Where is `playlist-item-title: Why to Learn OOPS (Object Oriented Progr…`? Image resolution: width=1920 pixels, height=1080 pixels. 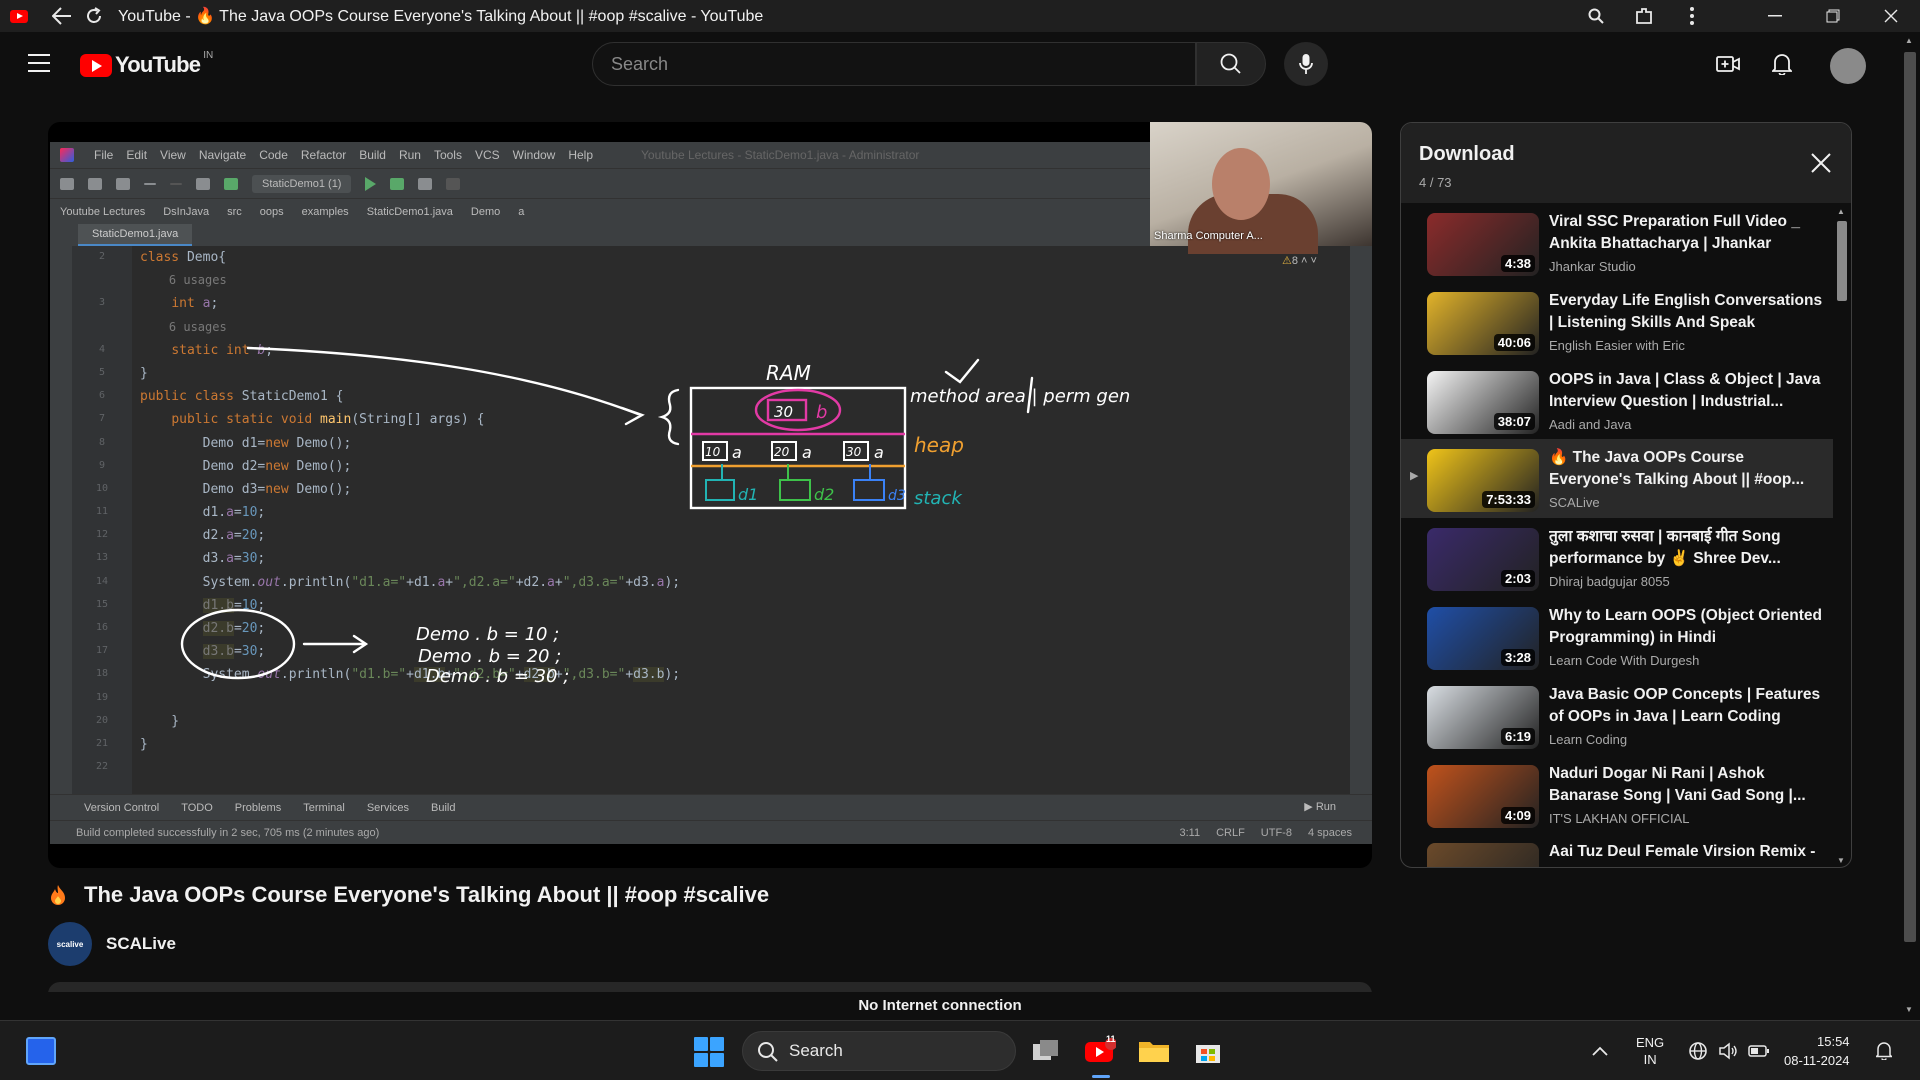 playlist-item-title: Why to Learn OOPS (Object Oriented Progr… is located at coordinates (1687, 627).